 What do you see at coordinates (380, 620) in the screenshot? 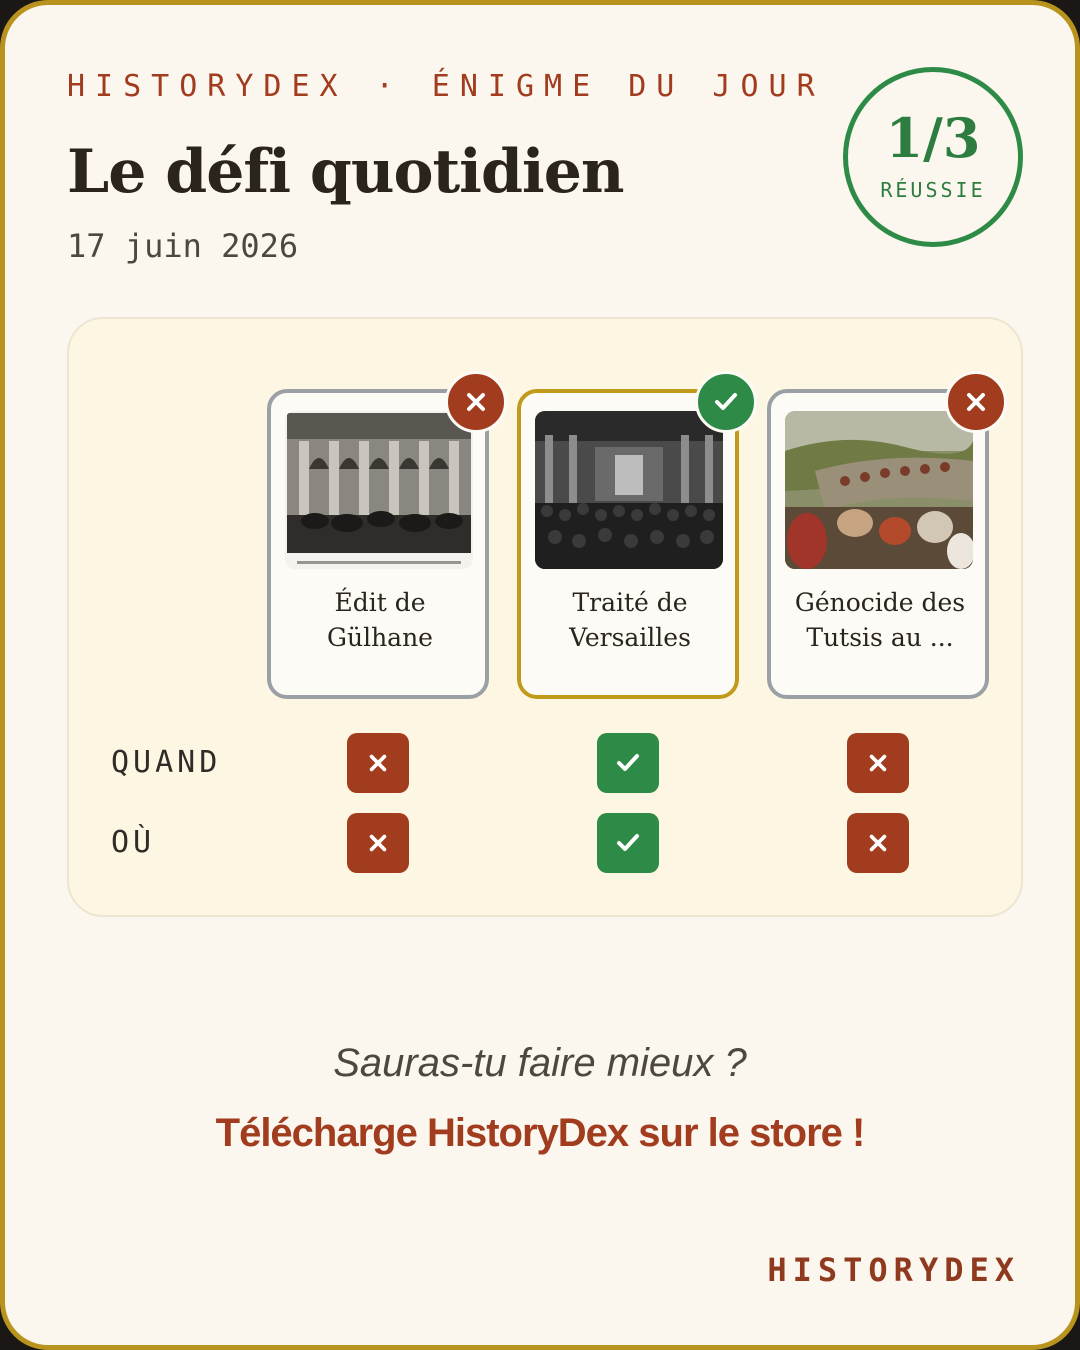
I see `event-title: Édit de Gülhane` at bounding box center [380, 620].